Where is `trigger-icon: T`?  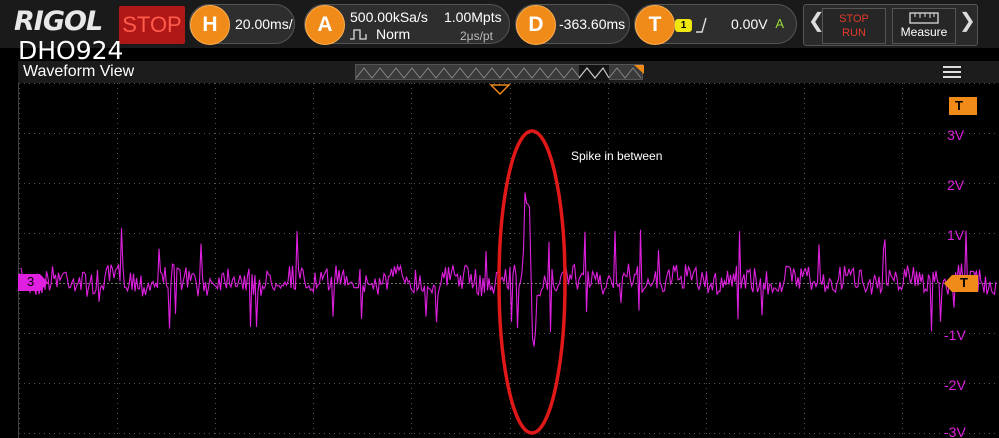 trigger-icon: T is located at coordinates (655, 25).